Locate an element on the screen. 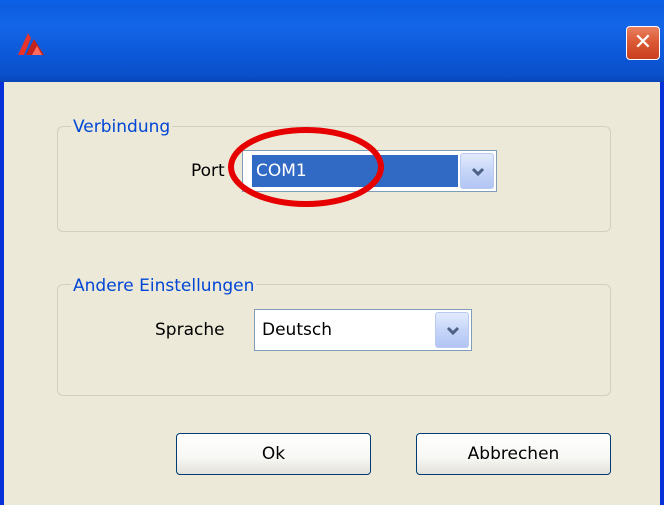  close-button: ✕ is located at coordinates (643, 43).